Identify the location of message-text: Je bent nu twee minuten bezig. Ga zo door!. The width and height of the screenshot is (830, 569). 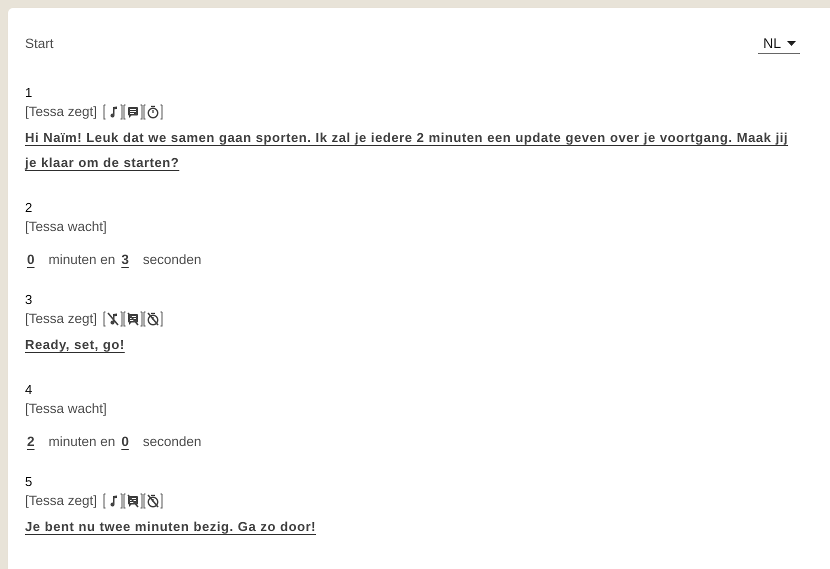
(407, 526).